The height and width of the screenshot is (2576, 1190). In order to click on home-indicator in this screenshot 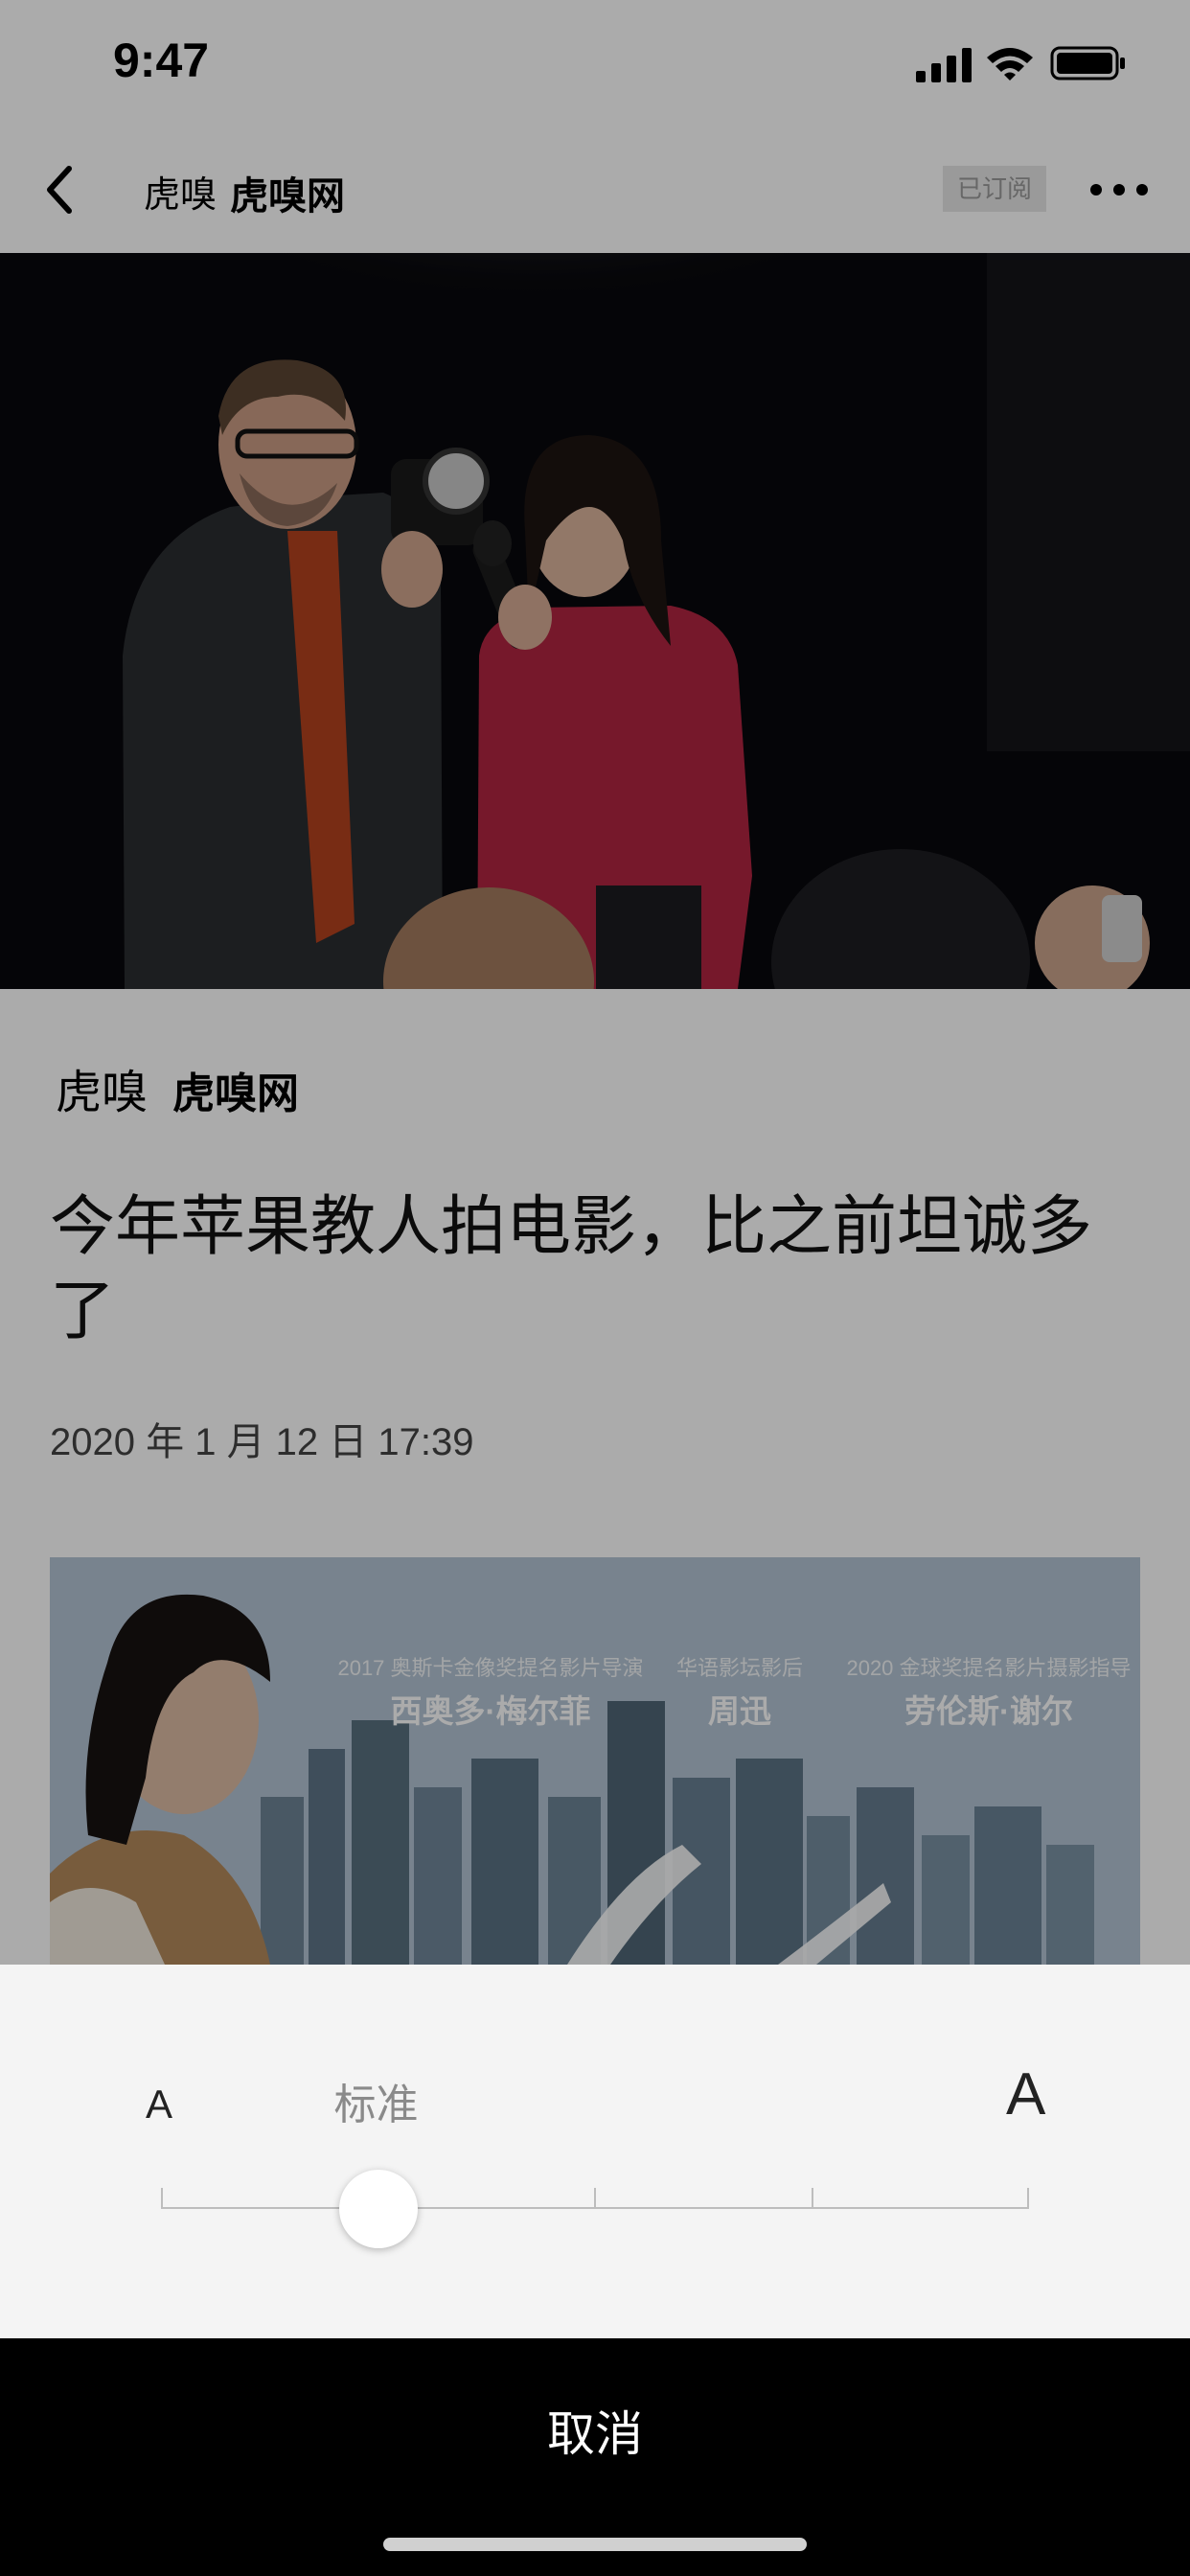, I will do `click(595, 2544)`.